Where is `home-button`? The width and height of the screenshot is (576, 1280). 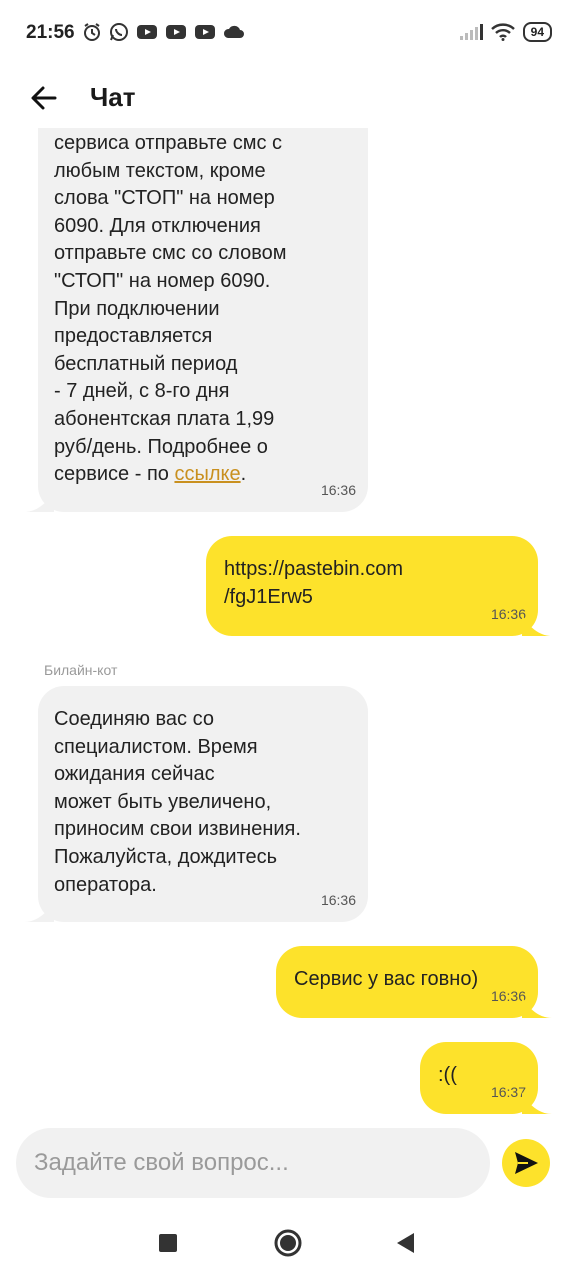 home-button is located at coordinates (288, 1243).